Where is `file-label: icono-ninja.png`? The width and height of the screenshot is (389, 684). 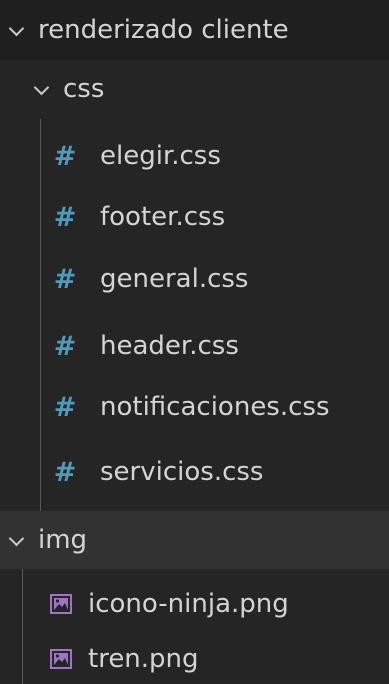 file-label: icono-ninja.png is located at coordinates (188, 604).